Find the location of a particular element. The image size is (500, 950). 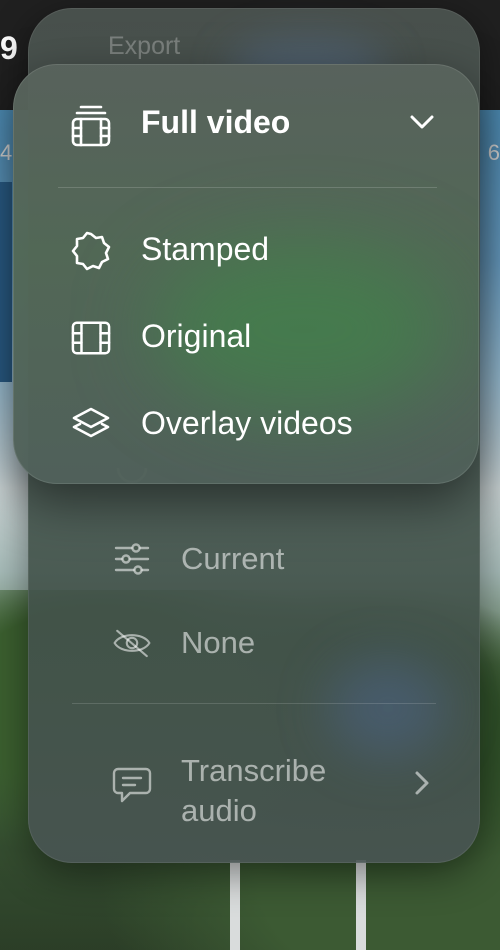

film-stack-icon is located at coordinates (91, 126).